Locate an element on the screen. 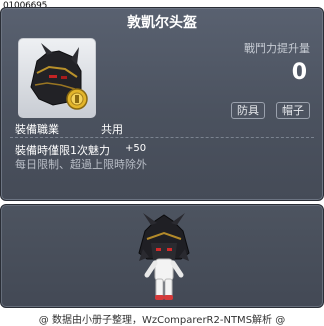  restriction-note: 每日限制、超過上限時除外 is located at coordinates (81, 164).